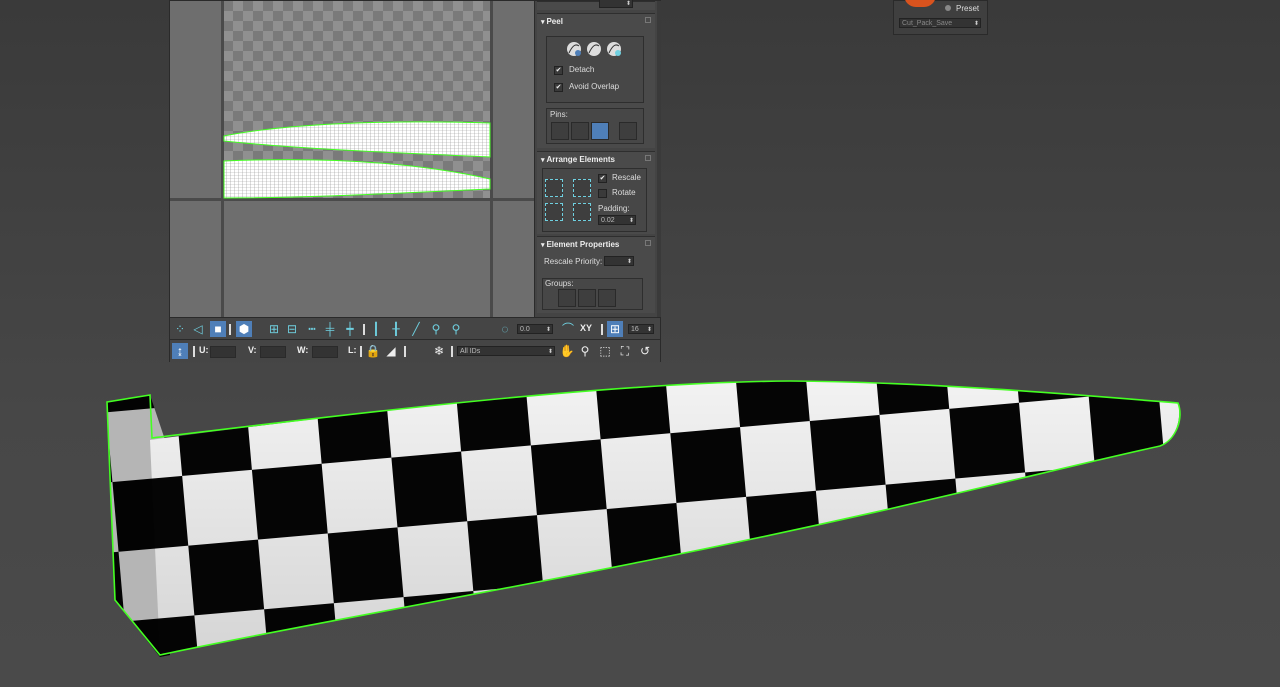 This screenshot has height=687, width=1280. What do you see at coordinates (551, 21) in the screenshot?
I see `rollout-title-peel: Peel` at bounding box center [551, 21].